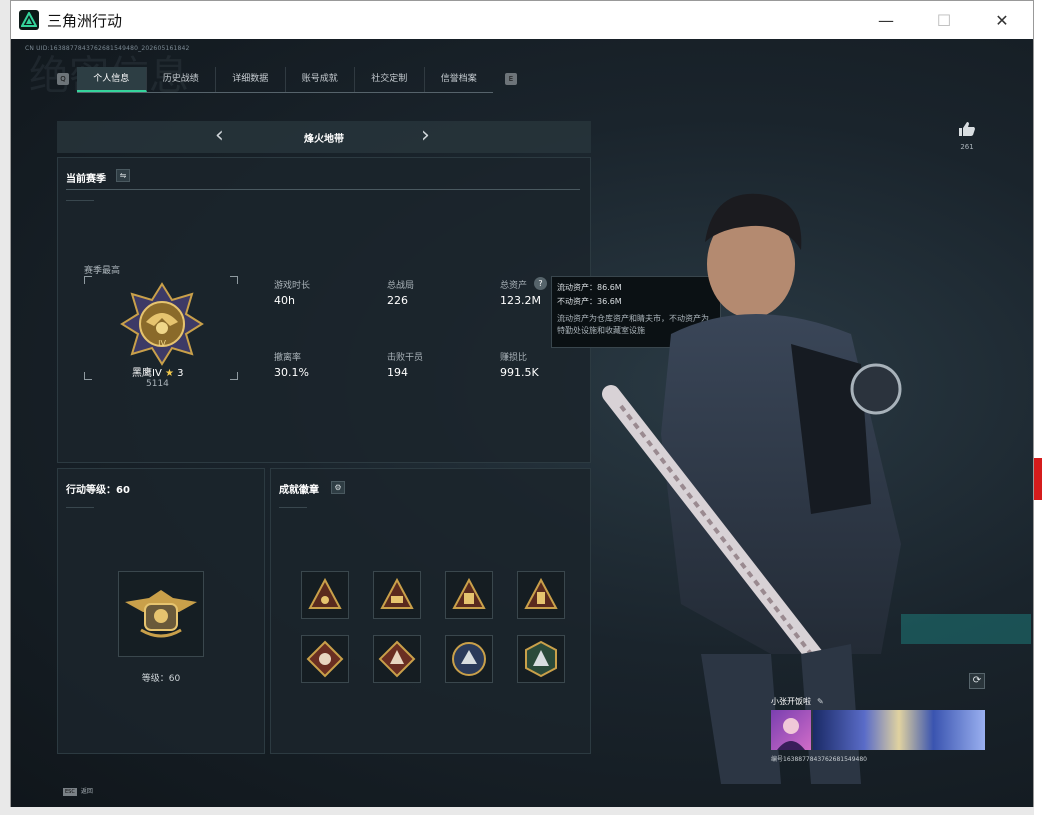  Describe the element at coordinates (401, 286) in the screenshot. I see `stat-label: 总战局` at that location.